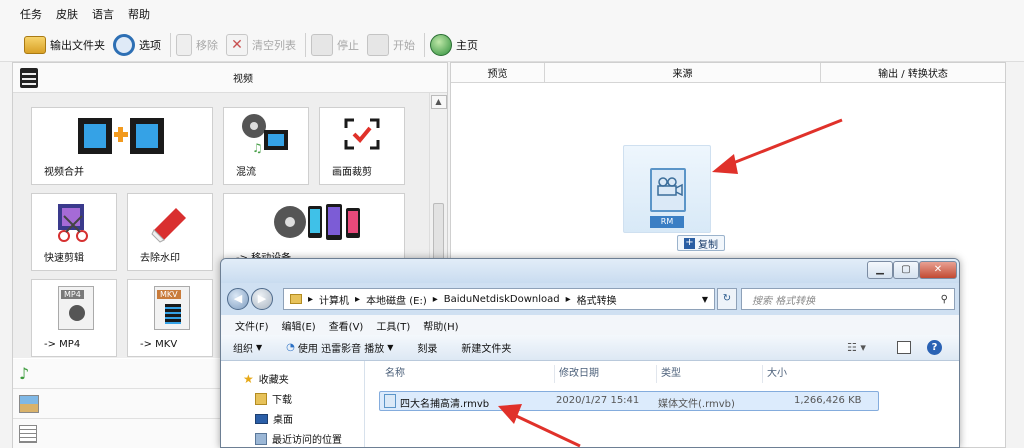 This screenshot has width=1024, height=448. I want to click on menu-file: 文件(F), so click(252, 325).